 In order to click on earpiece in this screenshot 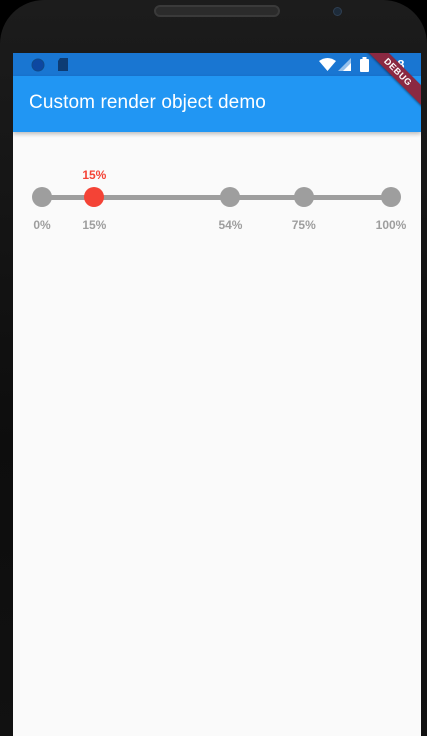, I will do `click(217, 11)`.